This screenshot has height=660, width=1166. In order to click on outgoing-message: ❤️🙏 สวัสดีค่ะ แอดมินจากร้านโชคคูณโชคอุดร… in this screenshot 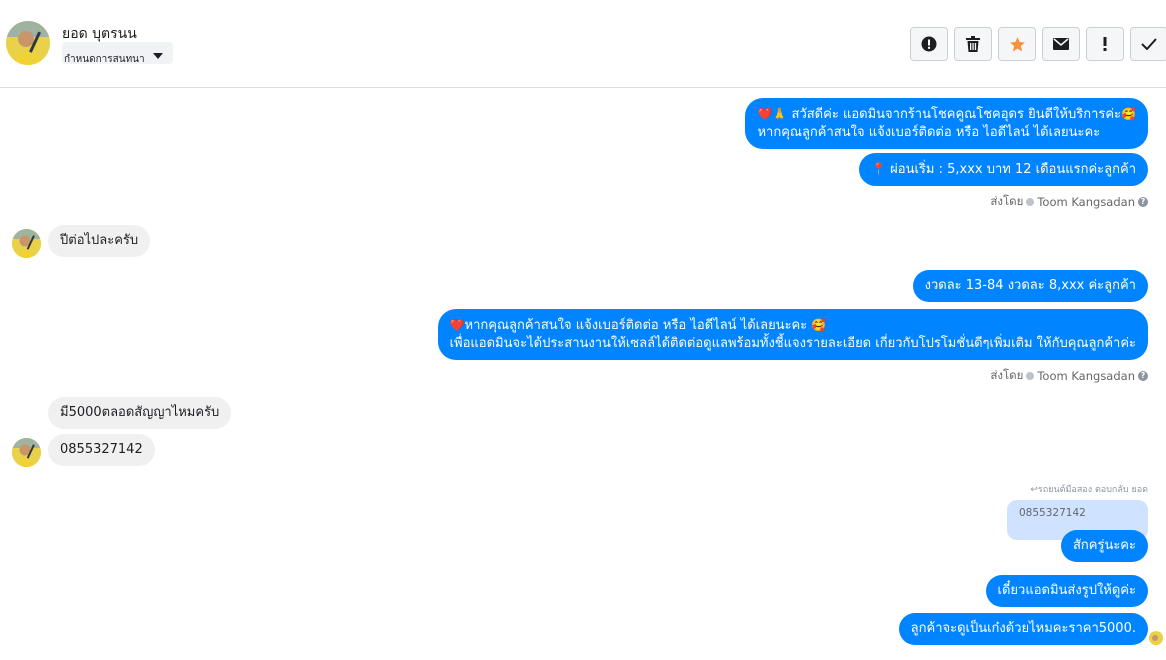, I will do `click(946, 123)`.